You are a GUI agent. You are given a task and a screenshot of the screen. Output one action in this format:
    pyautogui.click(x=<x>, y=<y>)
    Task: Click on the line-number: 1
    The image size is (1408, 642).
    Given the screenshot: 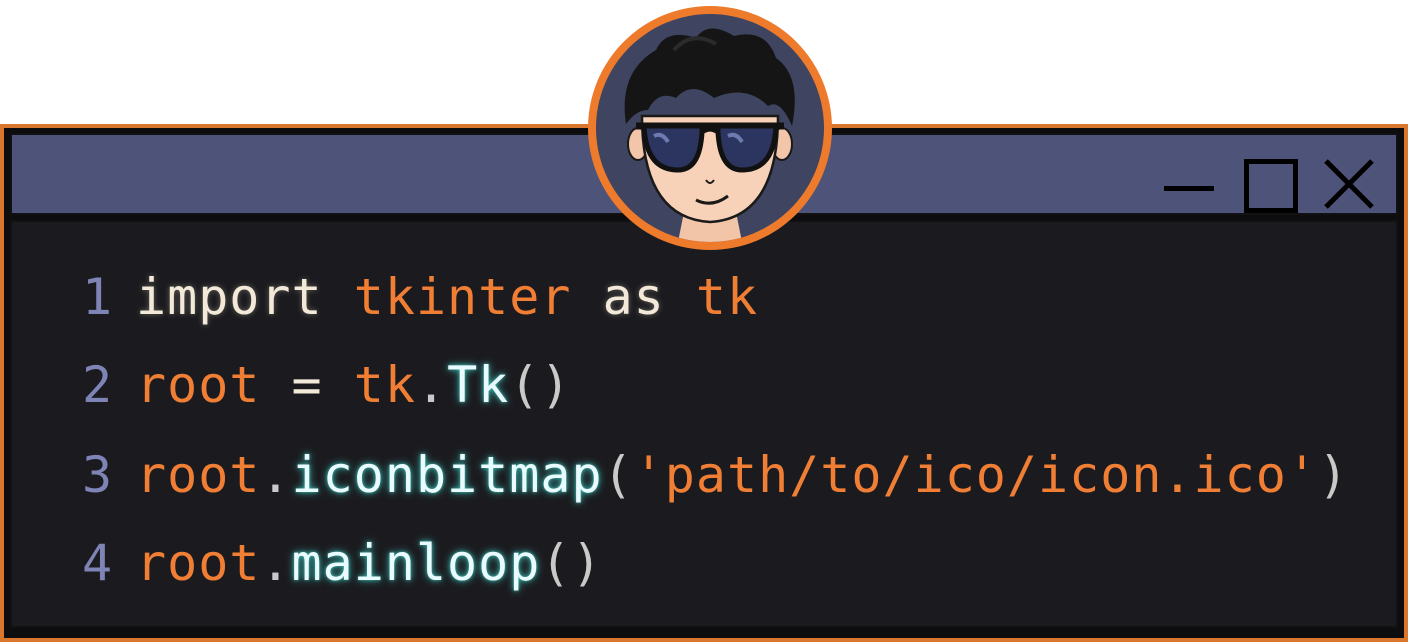 What is the action you would take?
    pyautogui.click(x=98, y=297)
    